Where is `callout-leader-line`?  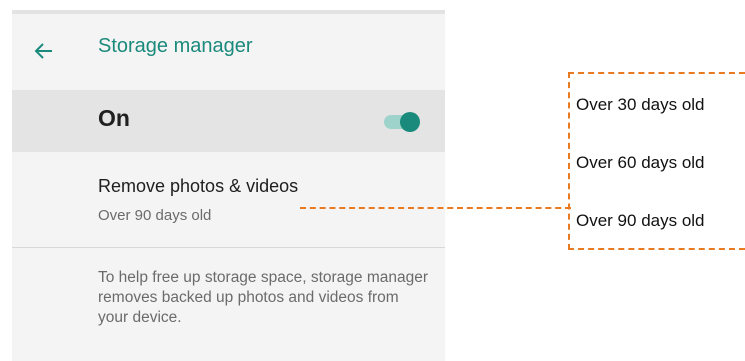
callout-leader-line is located at coordinates (435, 208).